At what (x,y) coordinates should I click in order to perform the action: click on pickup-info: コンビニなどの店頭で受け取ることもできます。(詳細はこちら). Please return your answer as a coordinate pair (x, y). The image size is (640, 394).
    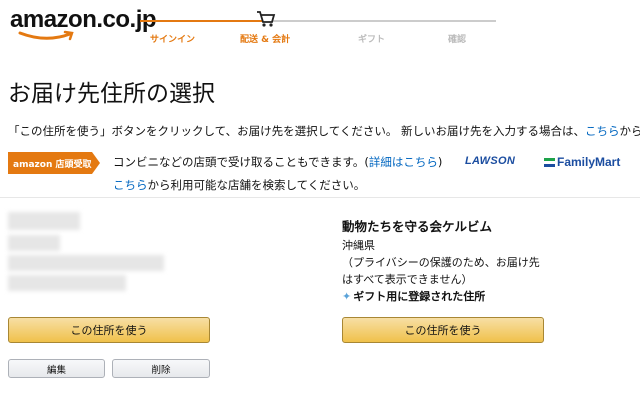
    Looking at the image, I should click on (277, 162).